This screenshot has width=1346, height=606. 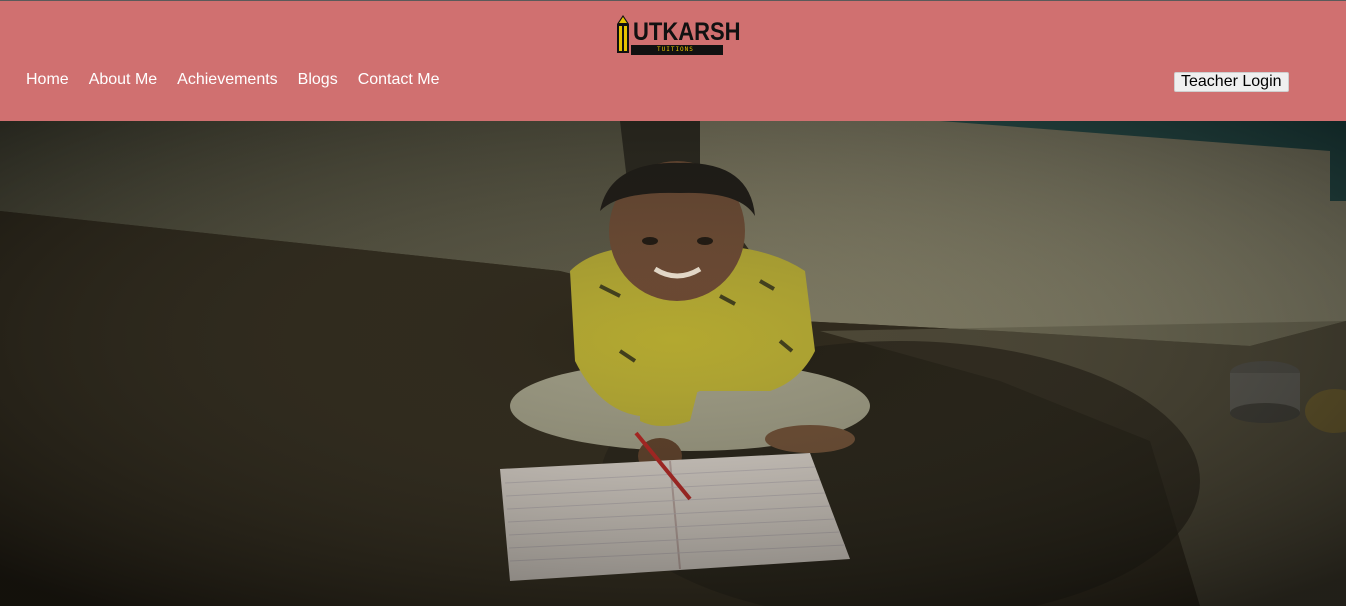 I want to click on nav-home: Home, so click(x=47, y=80).